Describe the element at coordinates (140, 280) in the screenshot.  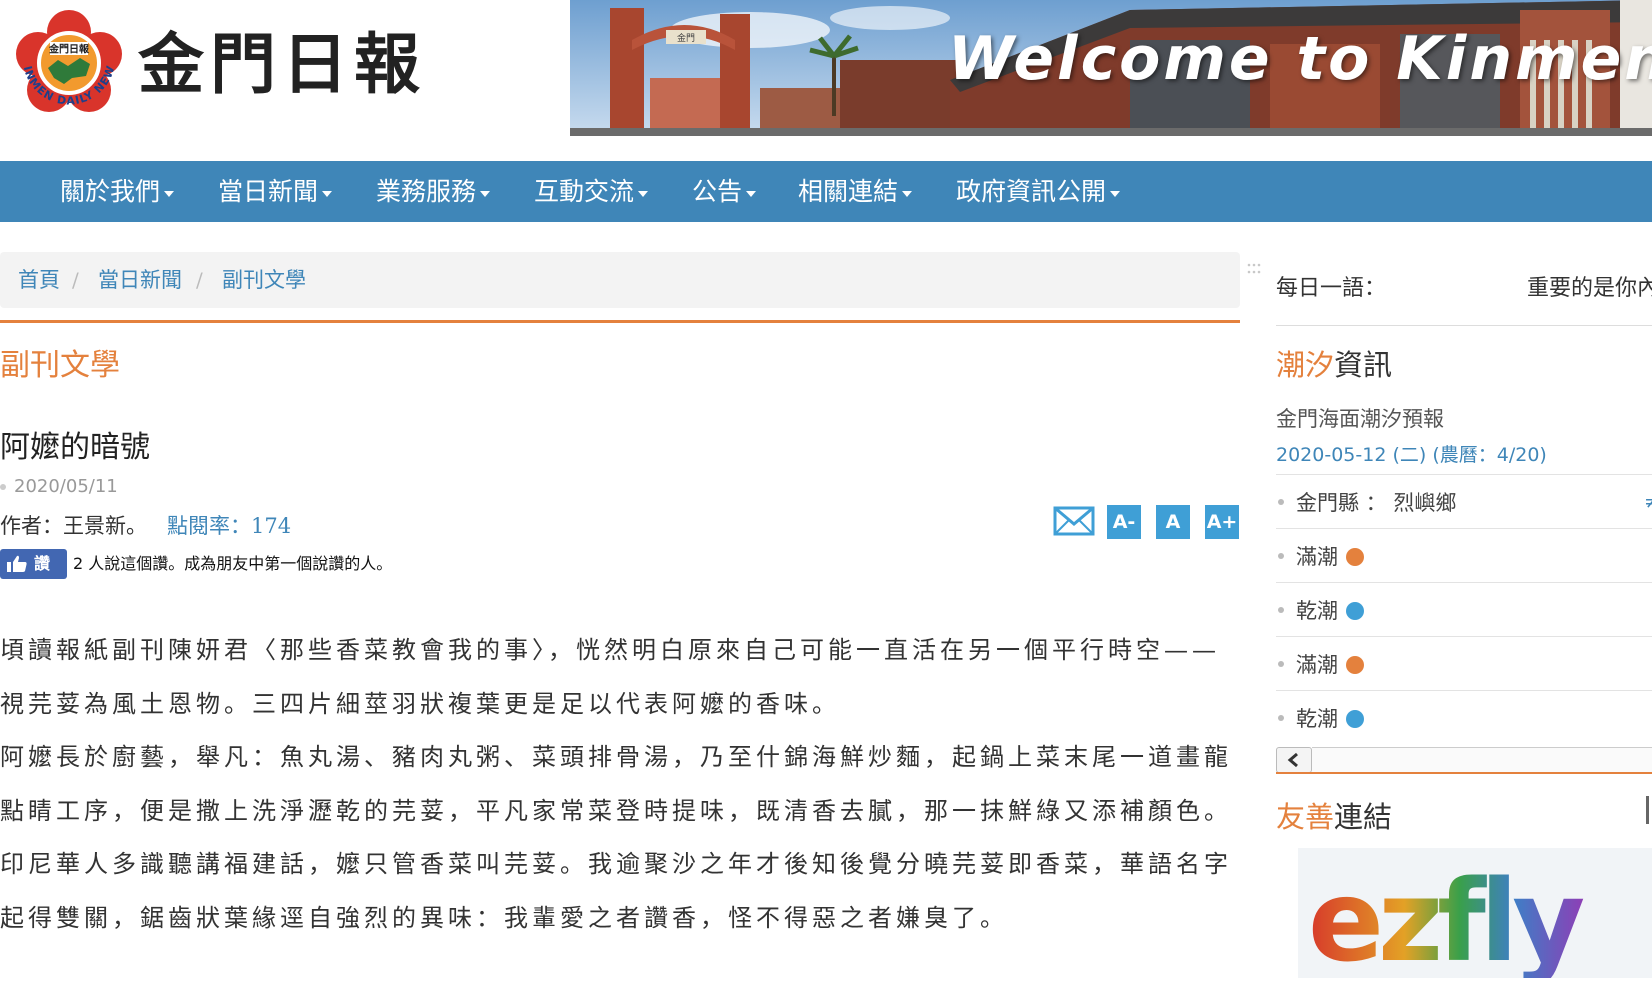
I see `breadcrumb-todays-news: 當日新聞` at that location.